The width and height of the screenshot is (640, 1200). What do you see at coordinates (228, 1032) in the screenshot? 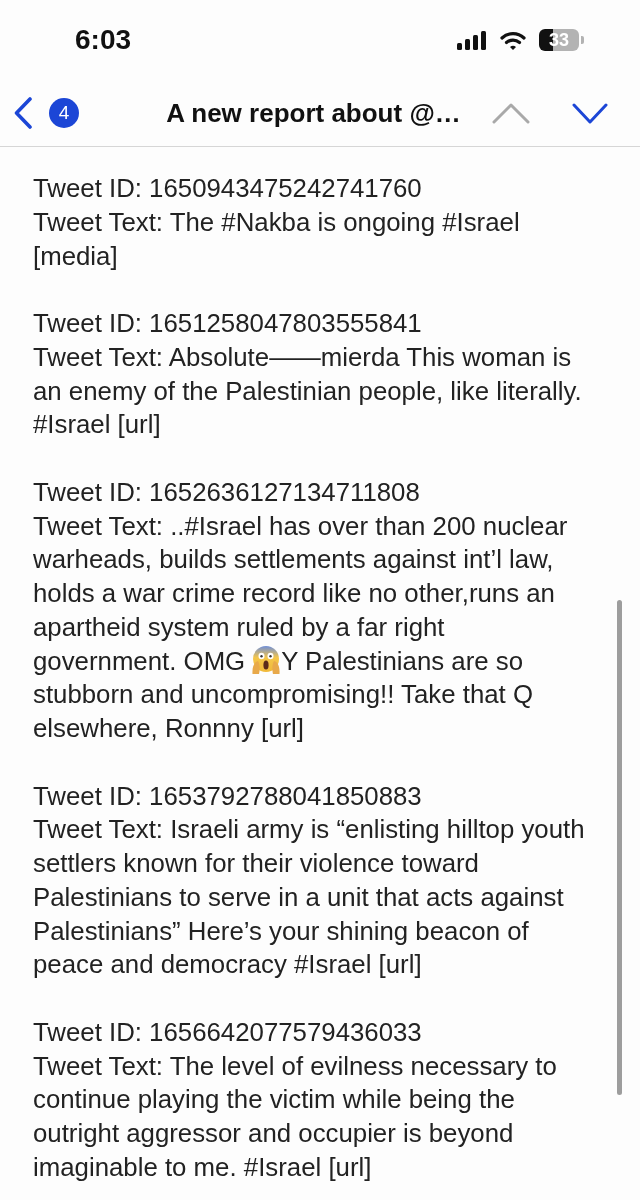
I see `tweet-id: Tweet ID: 1656642077579436033` at bounding box center [228, 1032].